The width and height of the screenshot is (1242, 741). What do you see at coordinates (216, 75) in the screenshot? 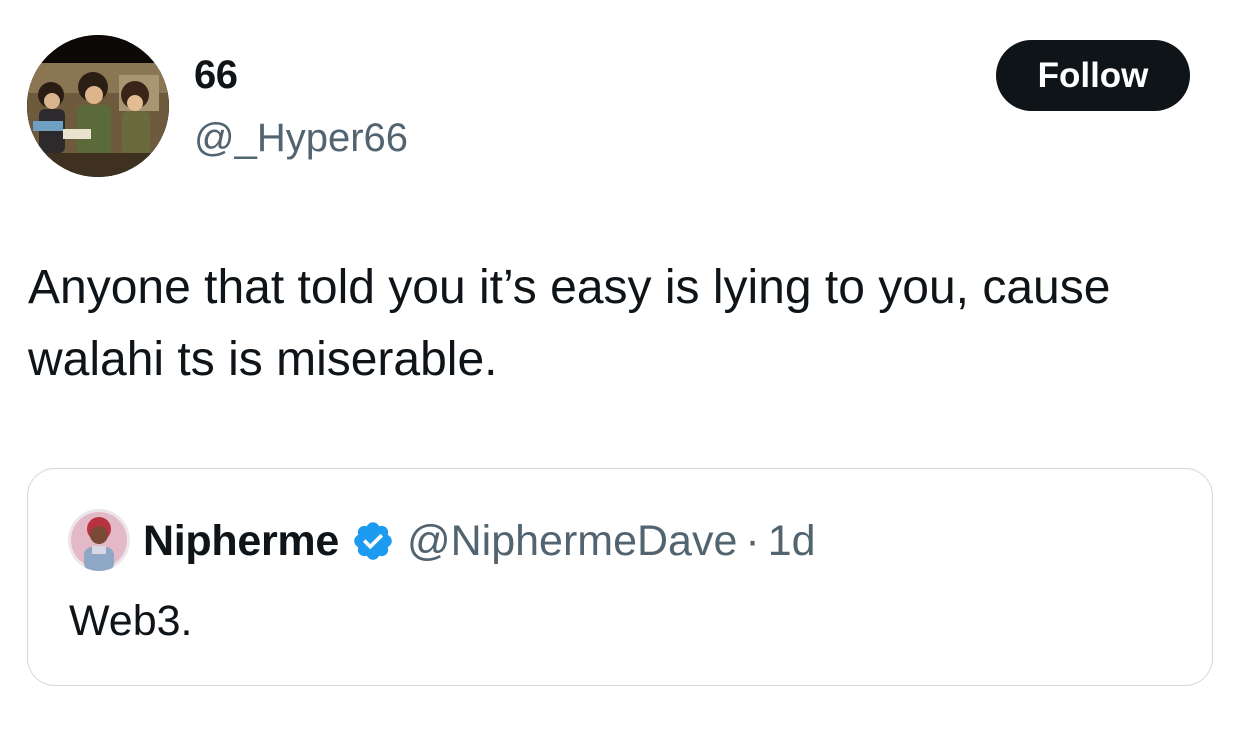
I see `author-display-name: 66` at bounding box center [216, 75].